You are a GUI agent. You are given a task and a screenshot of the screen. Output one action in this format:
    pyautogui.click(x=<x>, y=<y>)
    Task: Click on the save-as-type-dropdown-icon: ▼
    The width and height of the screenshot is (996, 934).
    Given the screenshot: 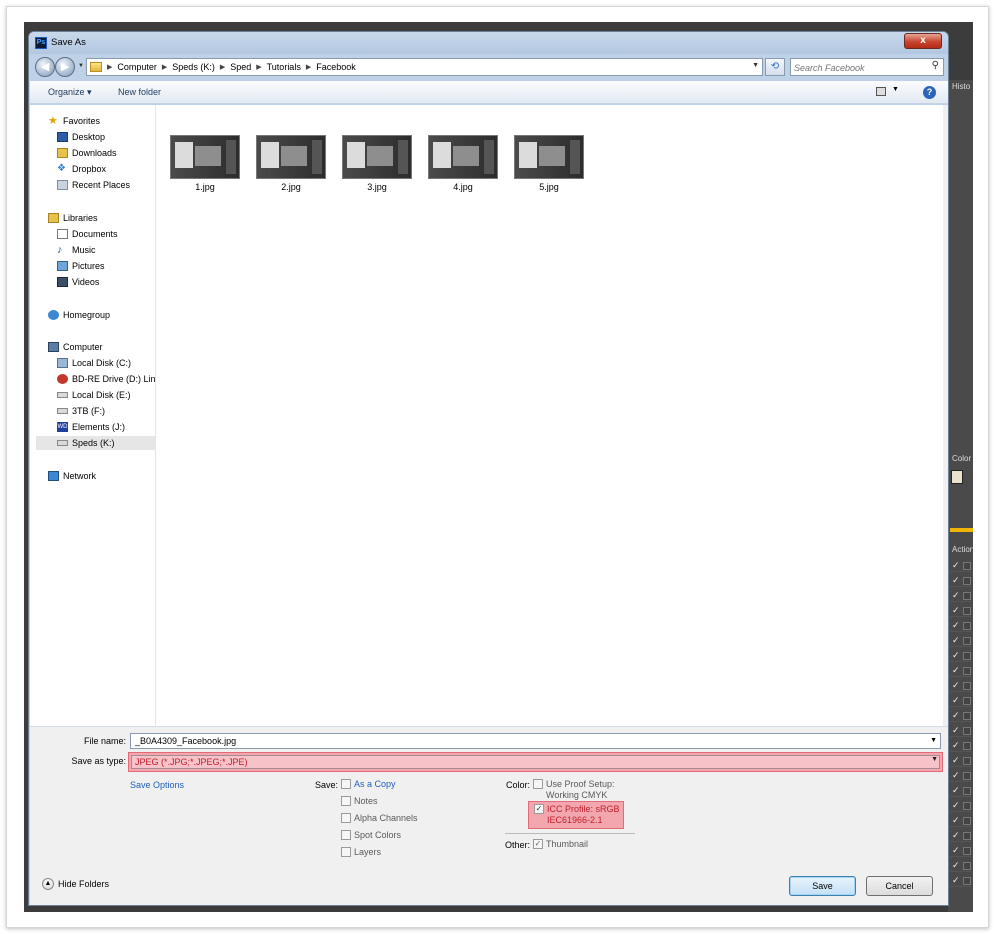 What is the action you would take?
    pyautogui.click(x=934, y=759)
    